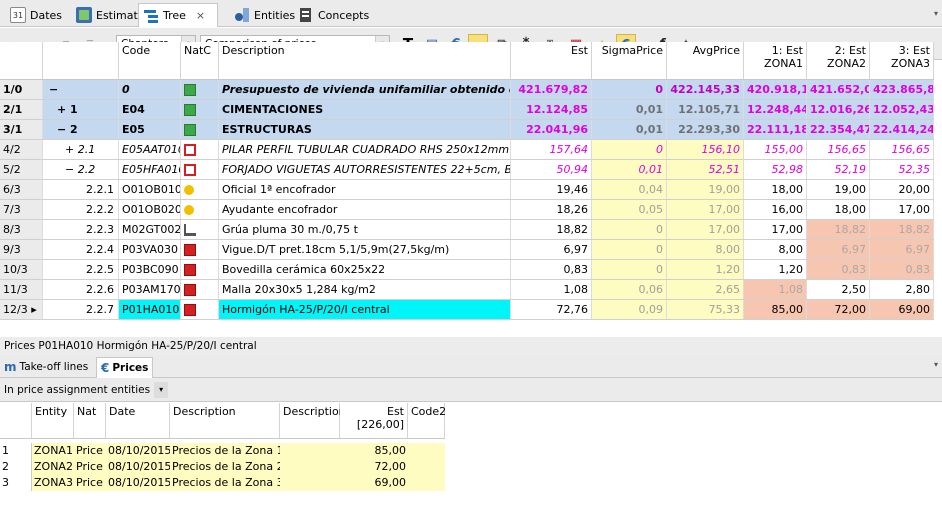  What do you see at coordinates (551, 149) in the screenshot?
I see `est-cell: 157,64` at bounding box center [551, 149].